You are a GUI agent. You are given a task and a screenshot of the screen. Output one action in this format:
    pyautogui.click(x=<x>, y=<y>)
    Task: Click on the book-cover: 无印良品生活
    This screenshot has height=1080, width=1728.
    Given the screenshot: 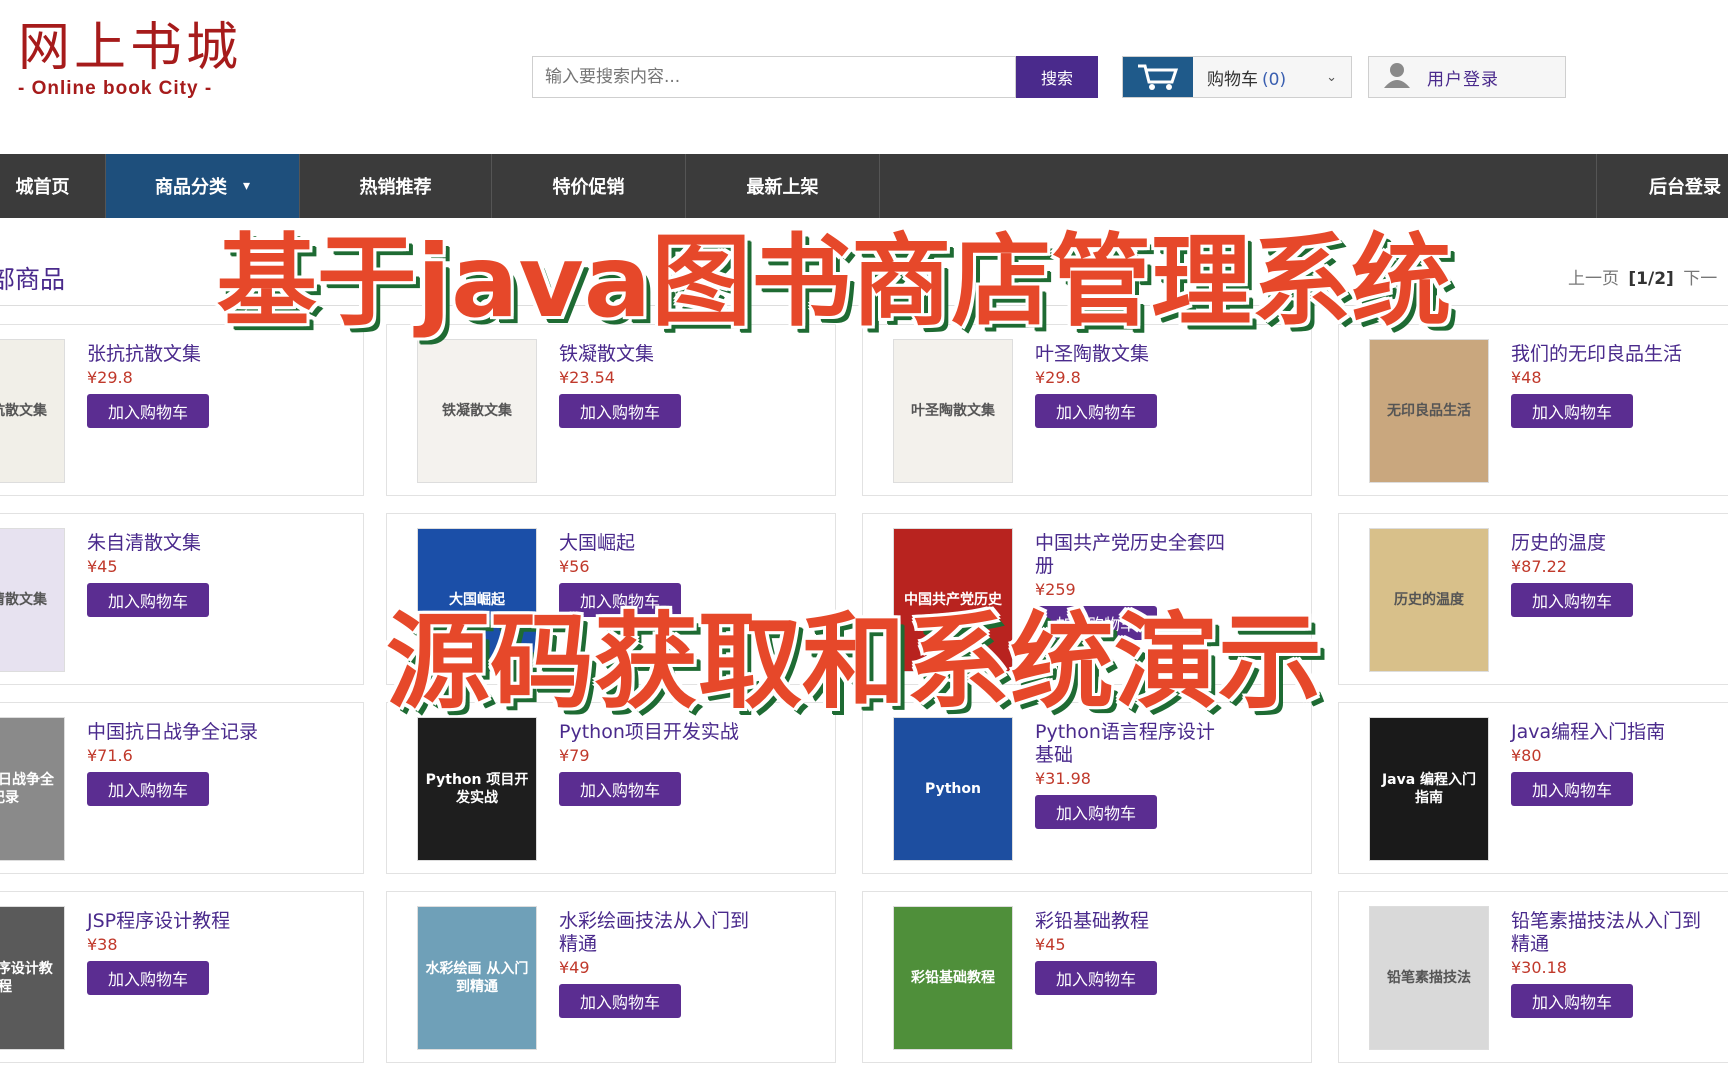 What is the action you would take?
    pyautogui.click(x=1429, y=411)
    